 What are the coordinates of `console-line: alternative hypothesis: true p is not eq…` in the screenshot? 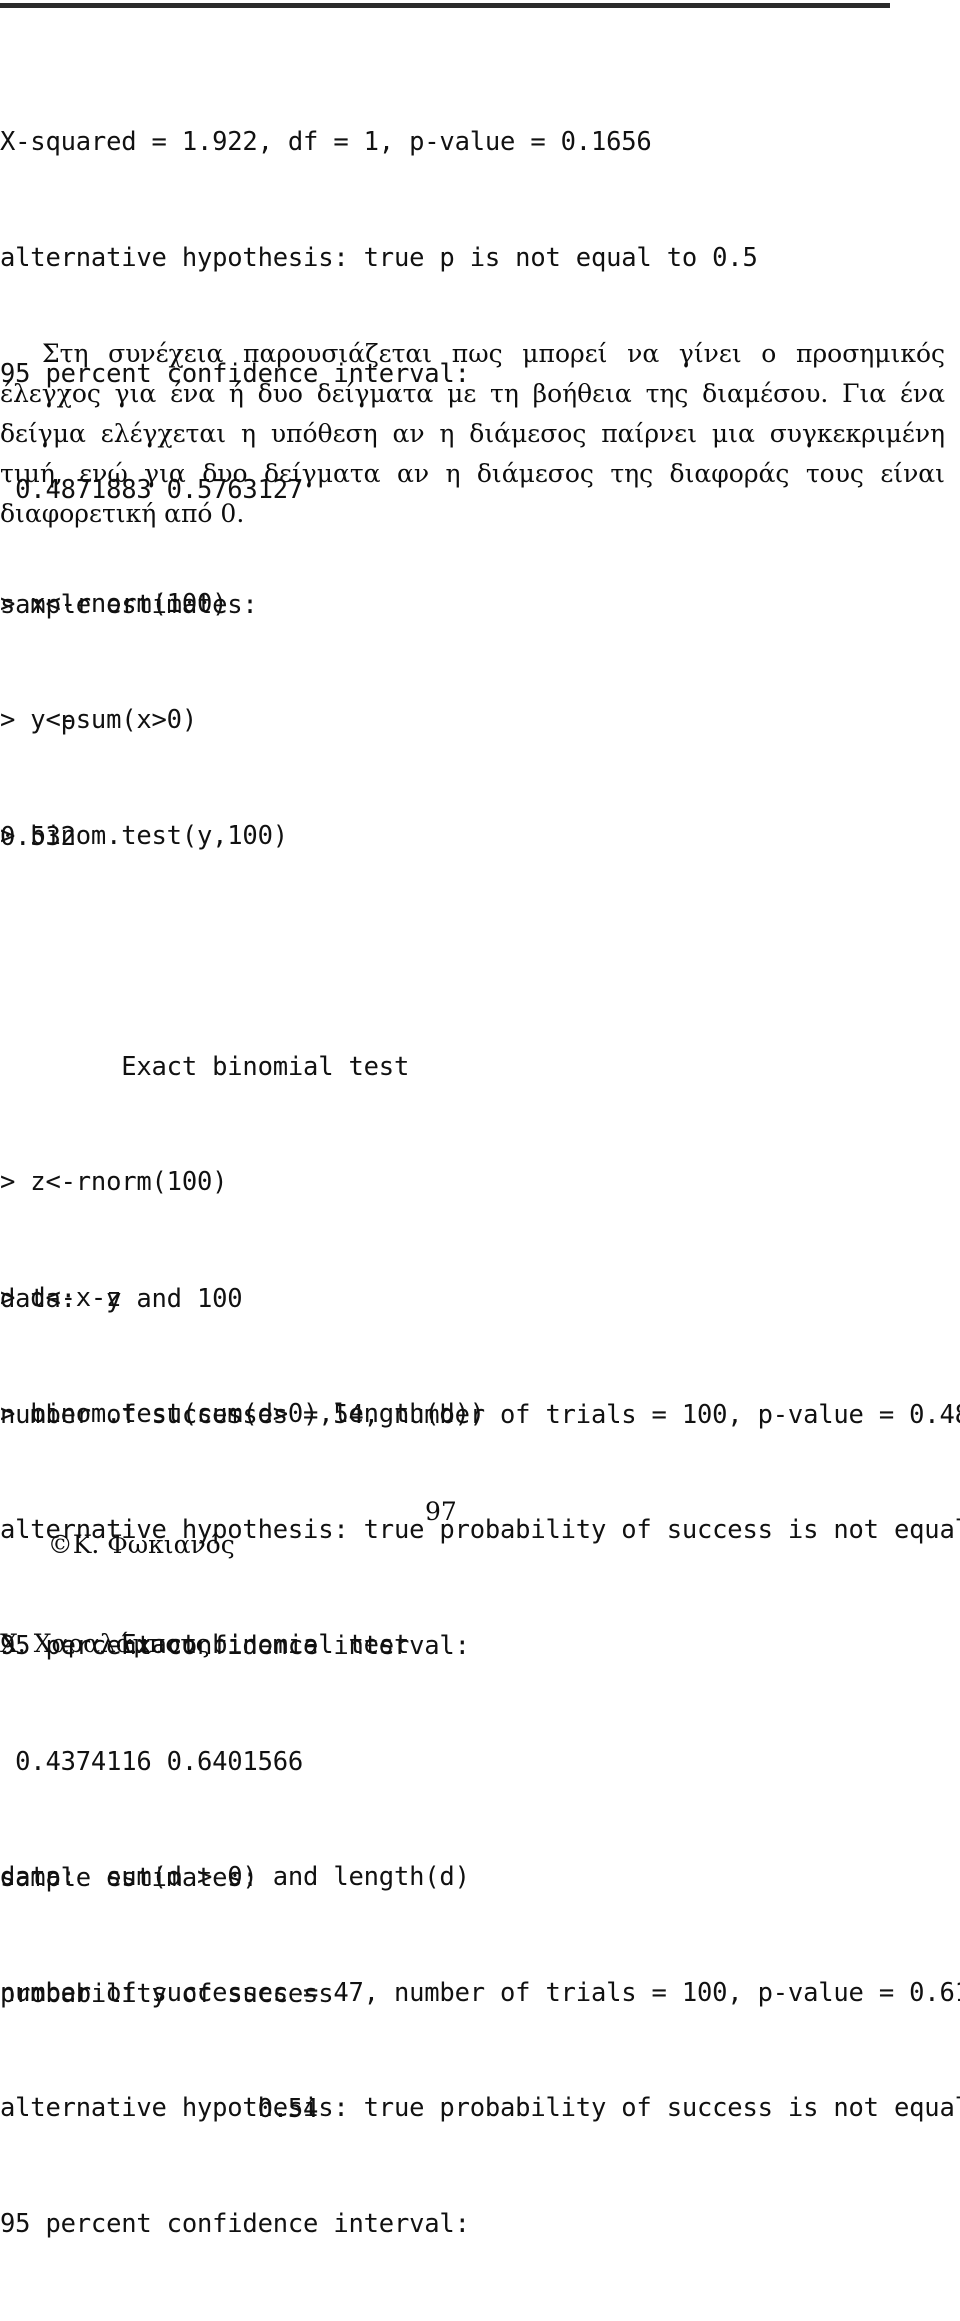 It's located at (379, 257).